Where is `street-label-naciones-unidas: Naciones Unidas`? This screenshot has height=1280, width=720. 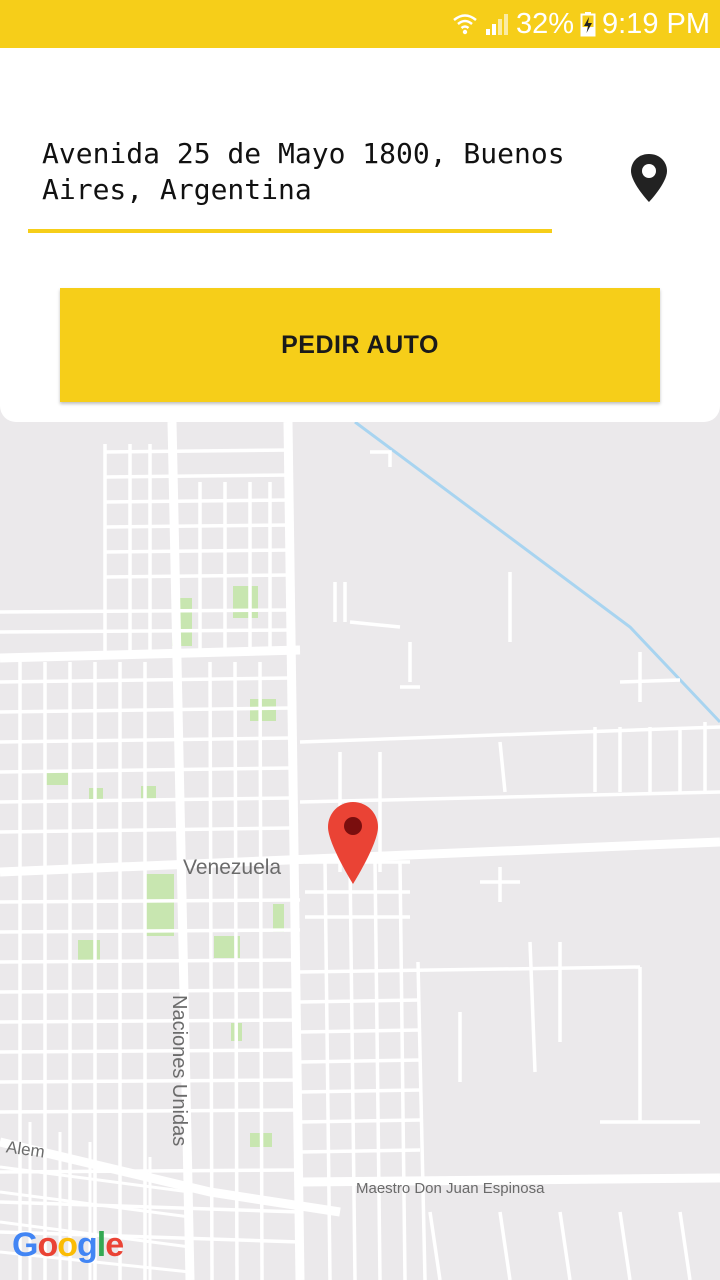 street-label-naciones-unidas: Naciones Unidas is located at coordinates (179, 1071).